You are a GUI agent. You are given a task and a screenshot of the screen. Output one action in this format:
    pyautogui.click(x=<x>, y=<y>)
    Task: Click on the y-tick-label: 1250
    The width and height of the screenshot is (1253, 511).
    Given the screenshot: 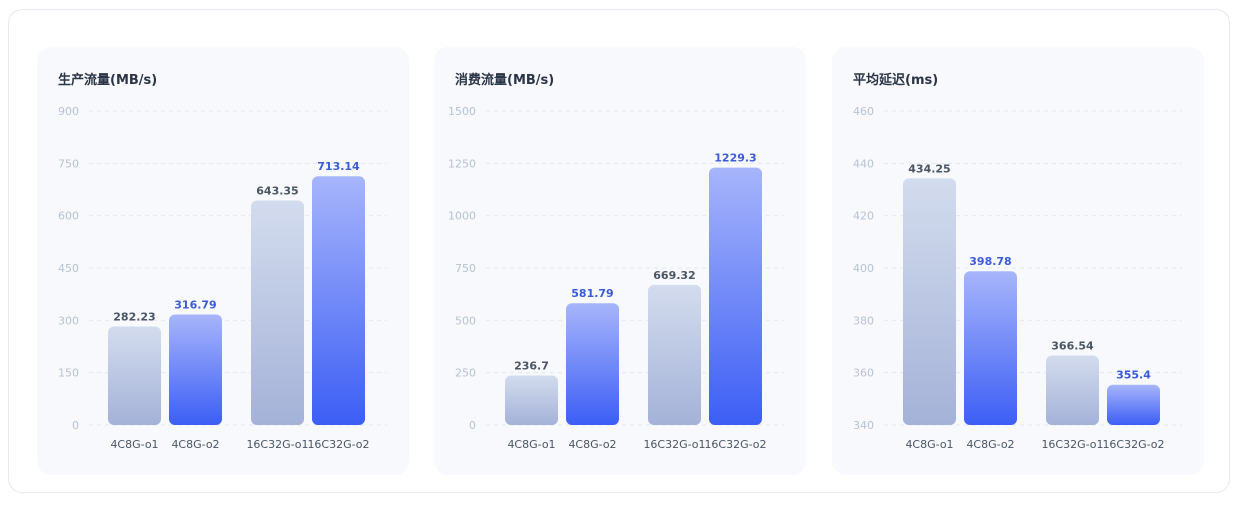 What is the action you would take?
    pyautogui.click(x=462, y=163)
    